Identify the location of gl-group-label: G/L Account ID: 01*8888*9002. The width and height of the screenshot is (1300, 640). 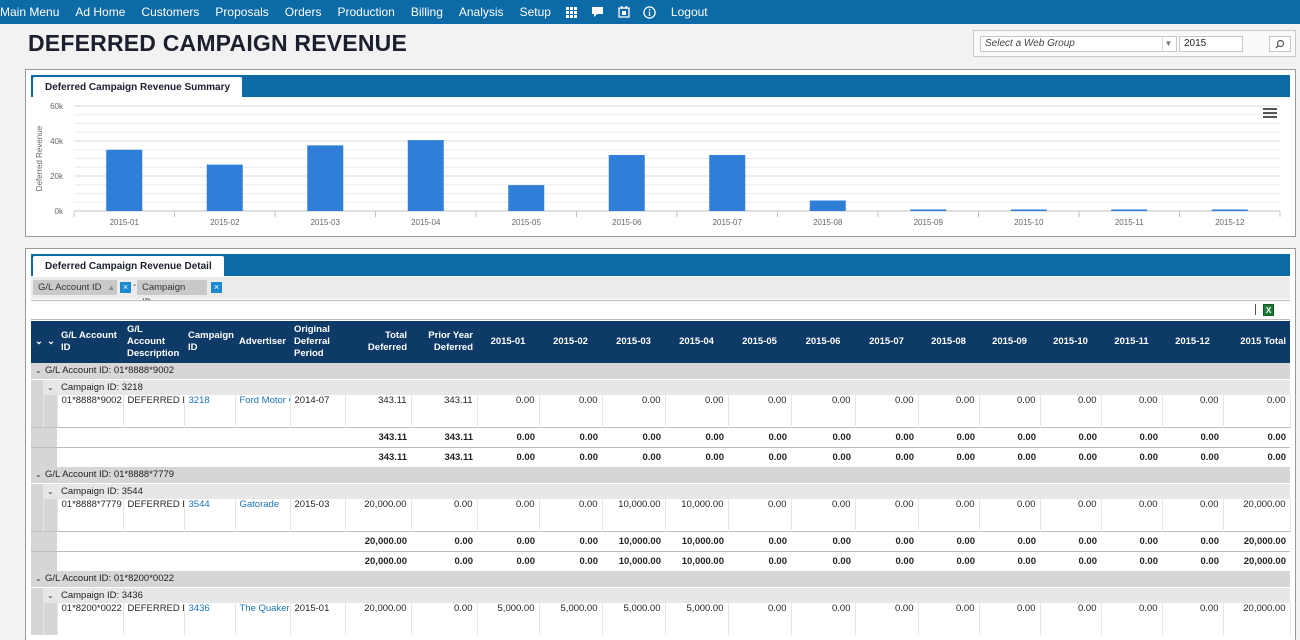
(110, 371).